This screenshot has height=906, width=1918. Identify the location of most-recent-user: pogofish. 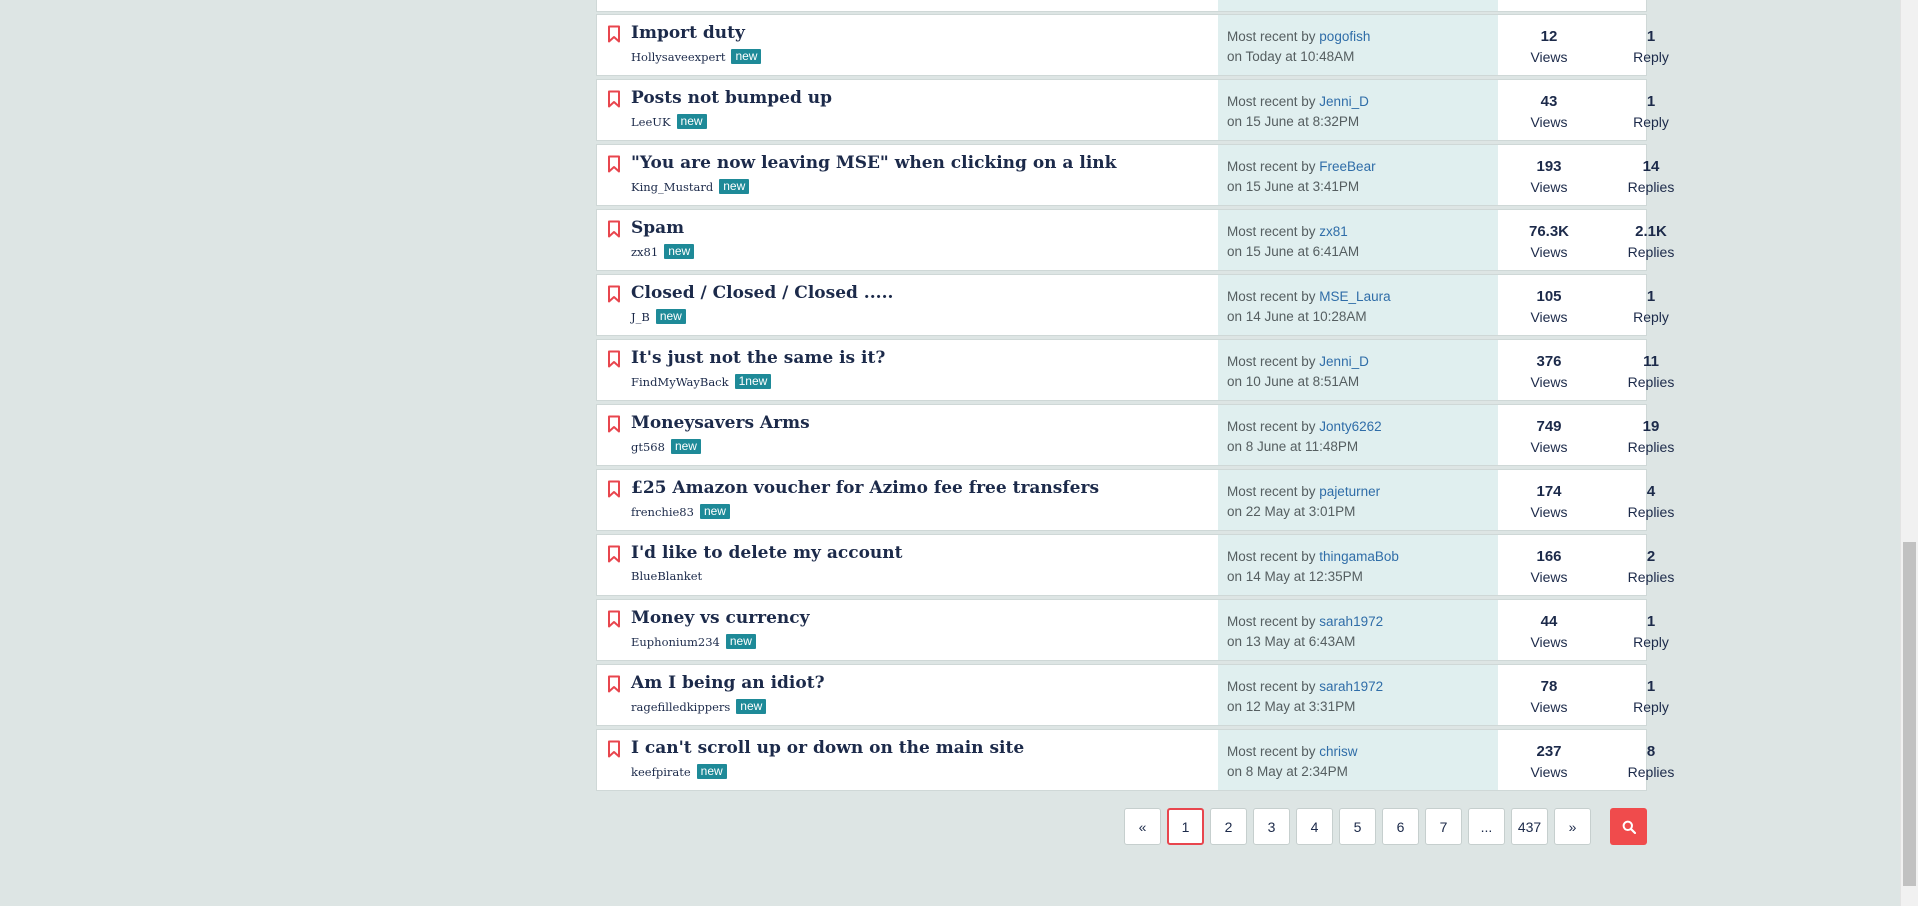
(1344, 36).